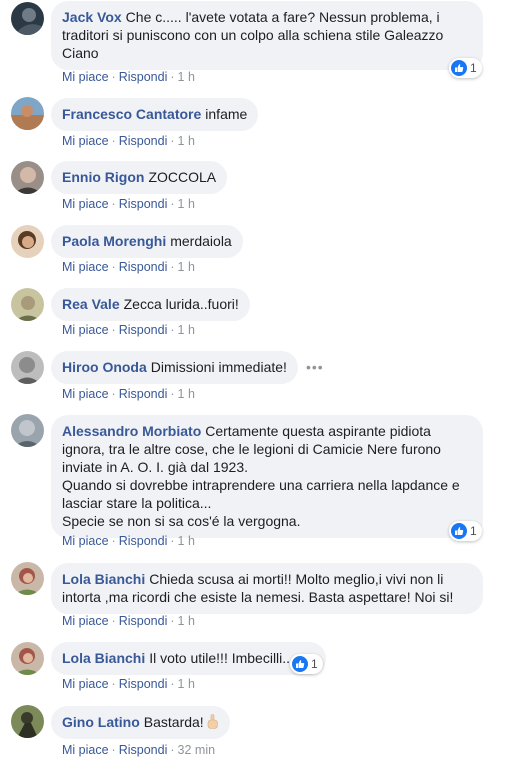 The image size is (510, 768). Describe the element at coordinates (104, 367) in the screenshot. I see `comment-author: Hiroo Onoda` at that location.